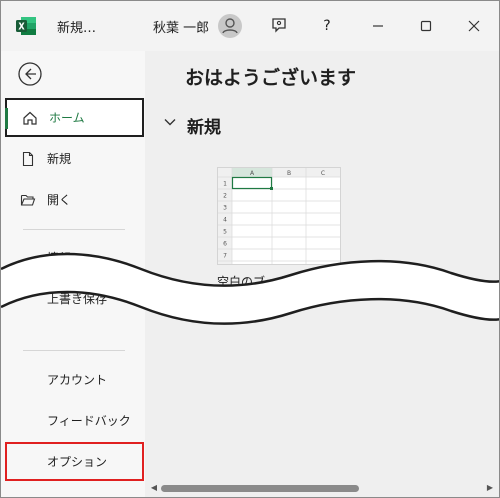 This screenshot has width=500, height=498. I want to click on row-header: 7, so click(225, 256).